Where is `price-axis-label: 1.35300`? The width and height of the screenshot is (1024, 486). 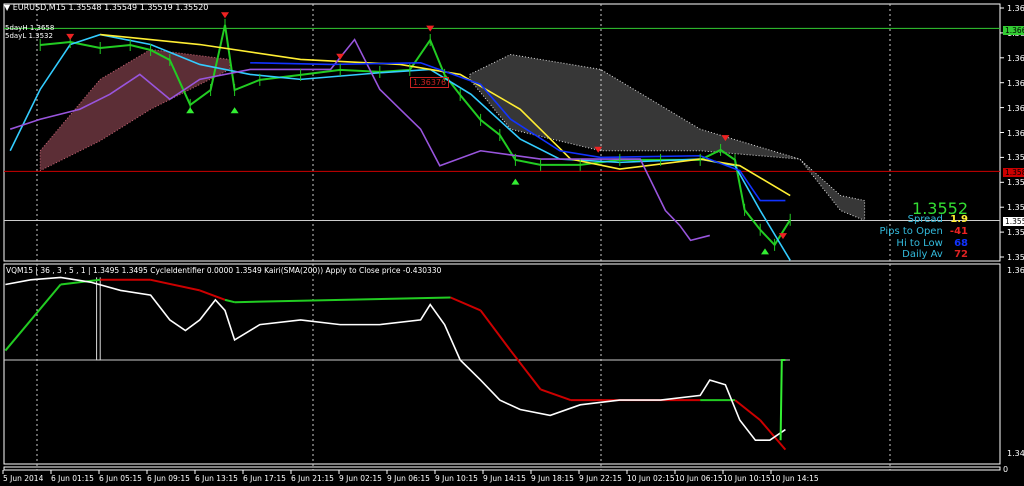 price-axis-label: 1.35300 is located at coordinates (1015, 257).